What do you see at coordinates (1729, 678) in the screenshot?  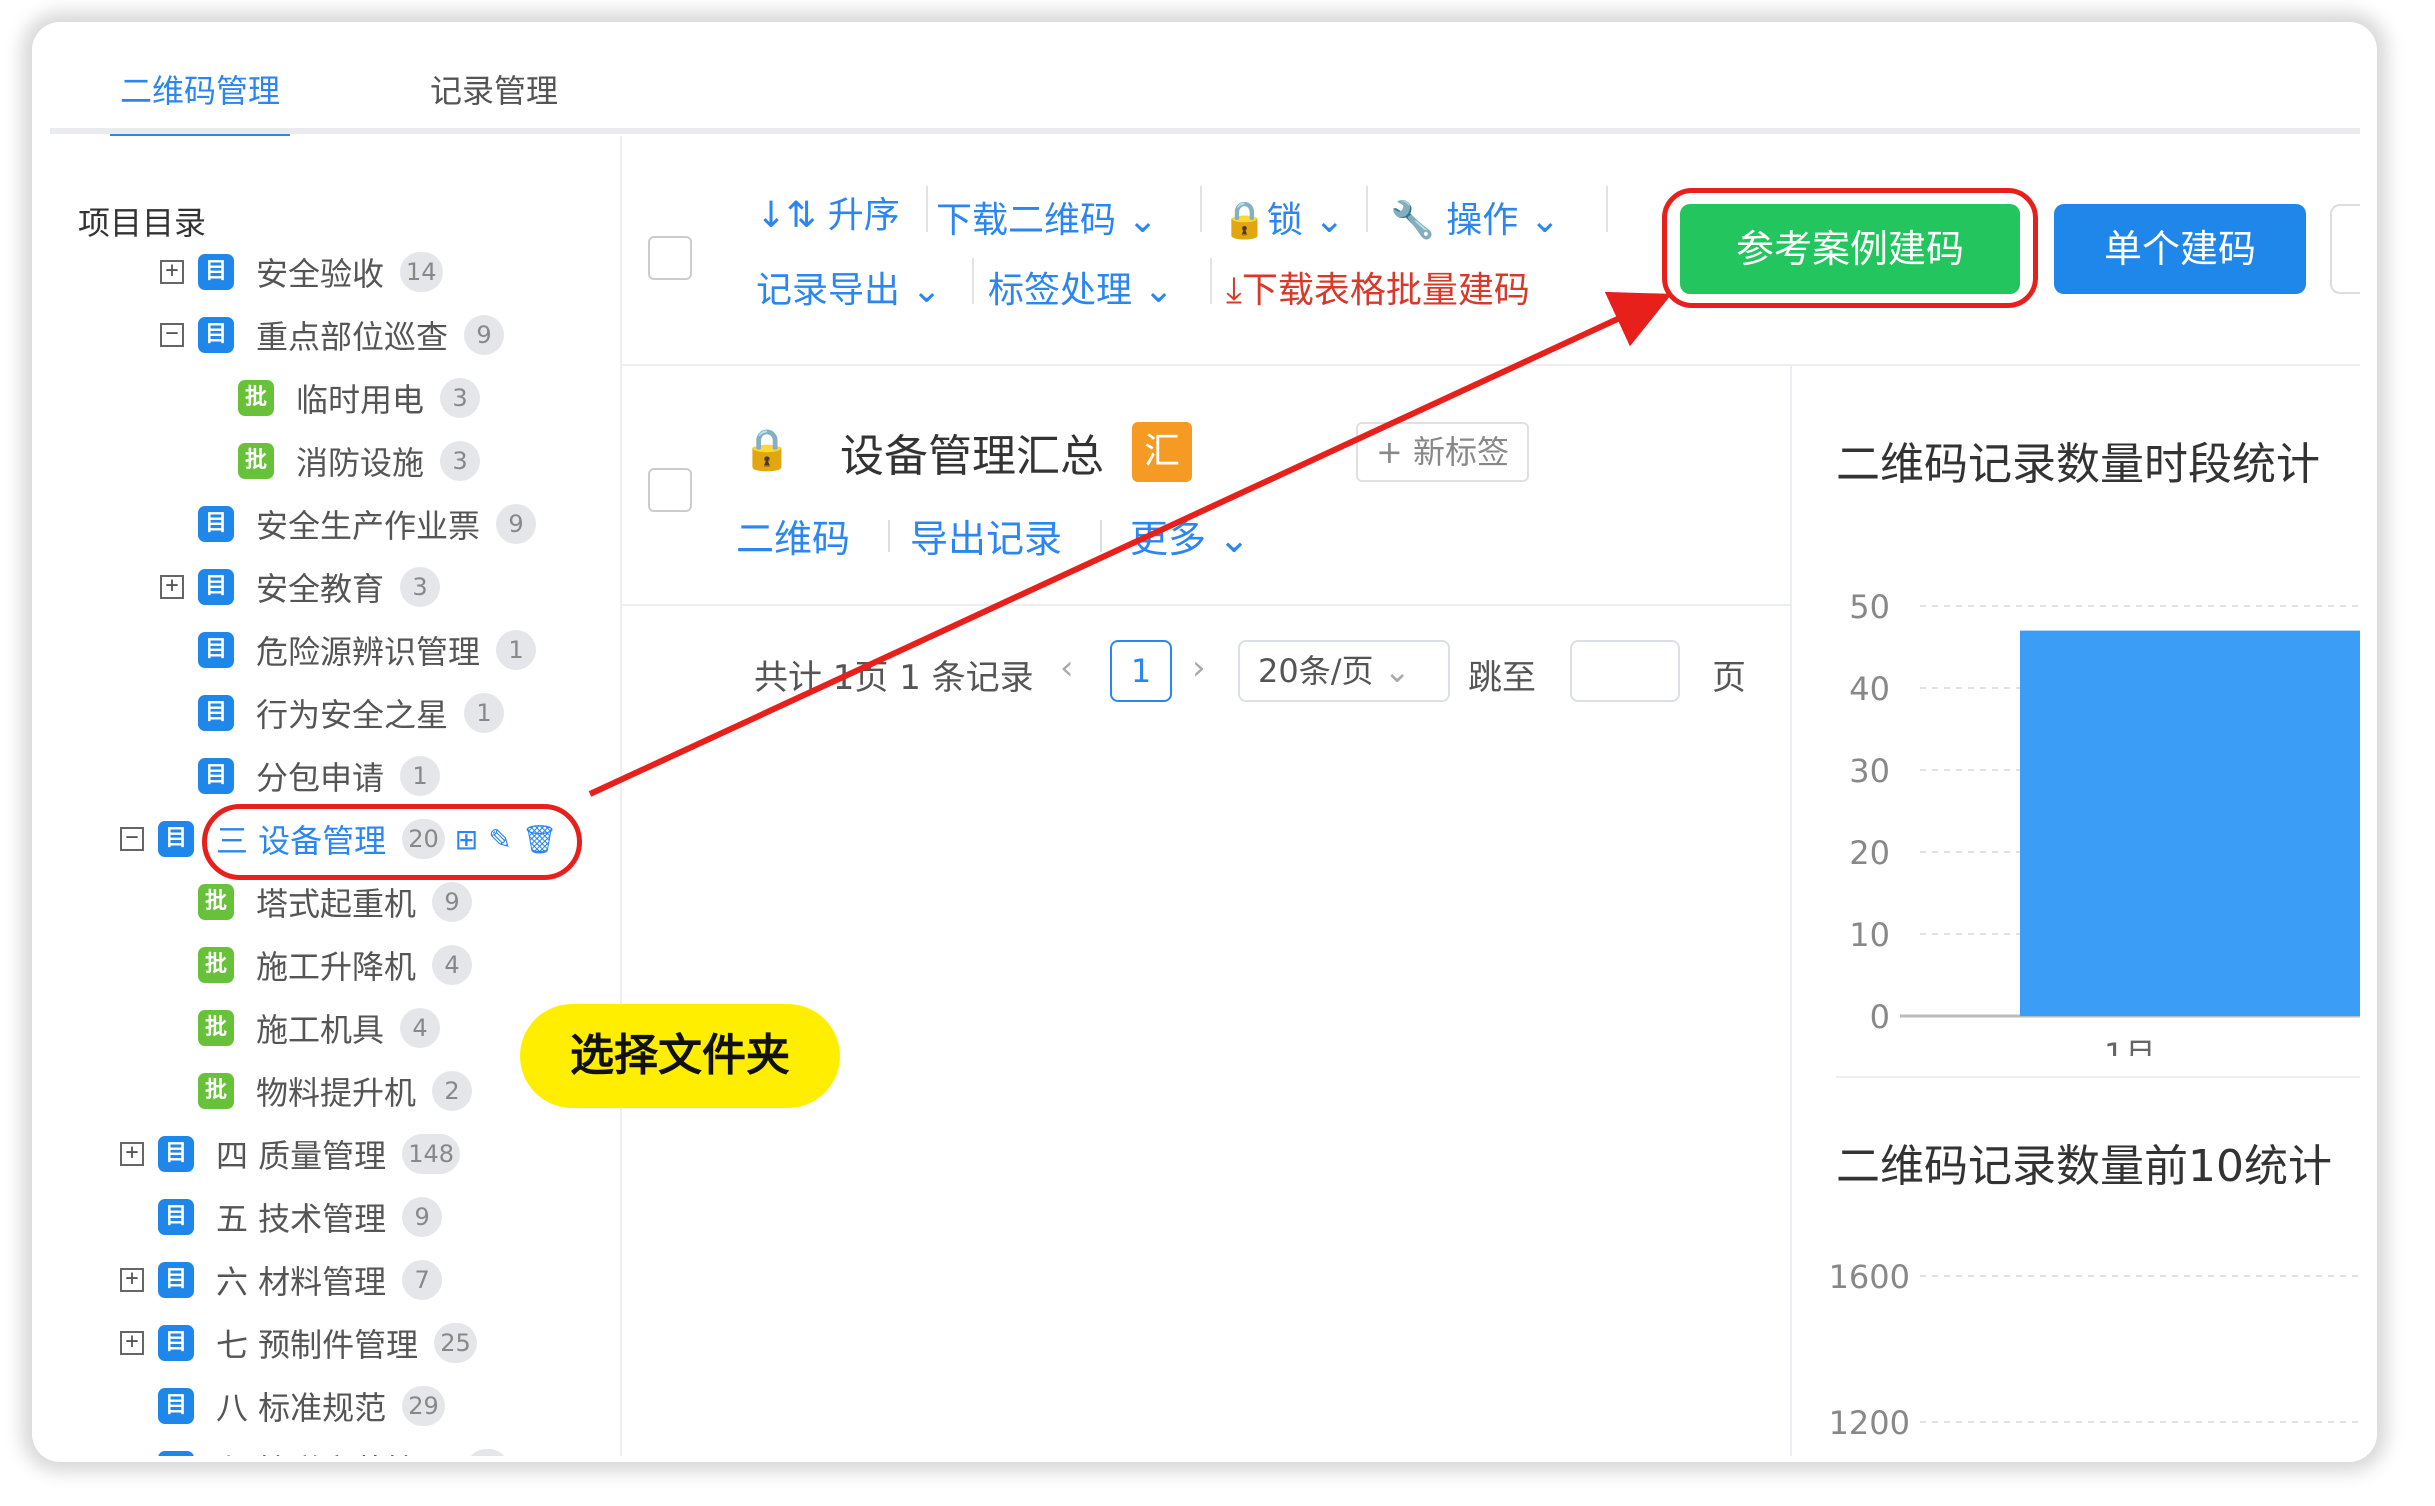 I see `page-suffix: 页` at bounding box center [1729, 678].